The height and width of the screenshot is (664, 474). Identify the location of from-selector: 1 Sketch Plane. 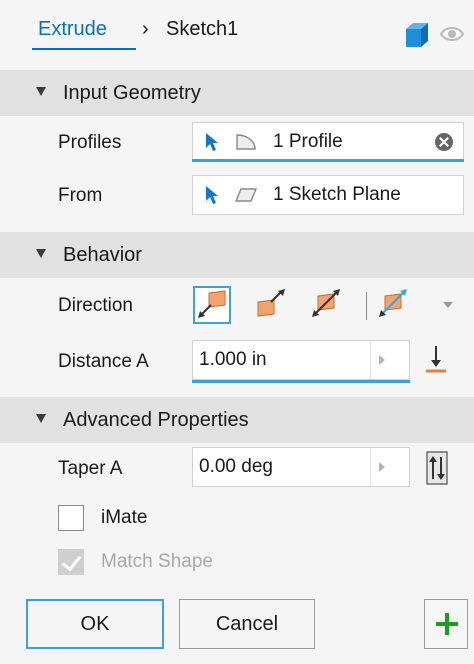
(328, 195).